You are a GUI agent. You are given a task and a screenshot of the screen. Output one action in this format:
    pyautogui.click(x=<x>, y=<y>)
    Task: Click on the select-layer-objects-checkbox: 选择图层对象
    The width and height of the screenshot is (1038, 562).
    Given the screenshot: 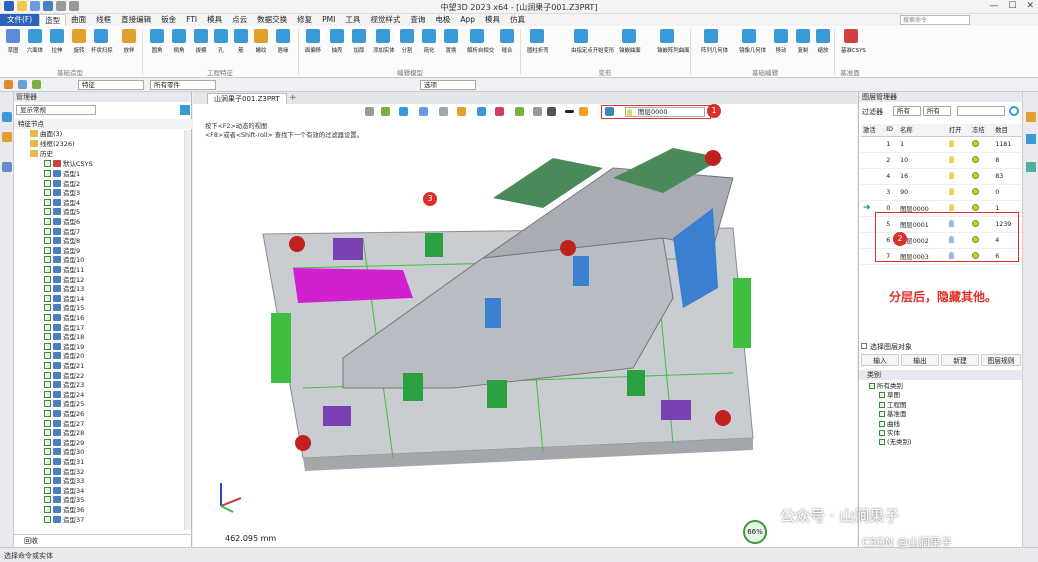 What is the action you would take?
    pyautogui.click(x=886, y=347)
    